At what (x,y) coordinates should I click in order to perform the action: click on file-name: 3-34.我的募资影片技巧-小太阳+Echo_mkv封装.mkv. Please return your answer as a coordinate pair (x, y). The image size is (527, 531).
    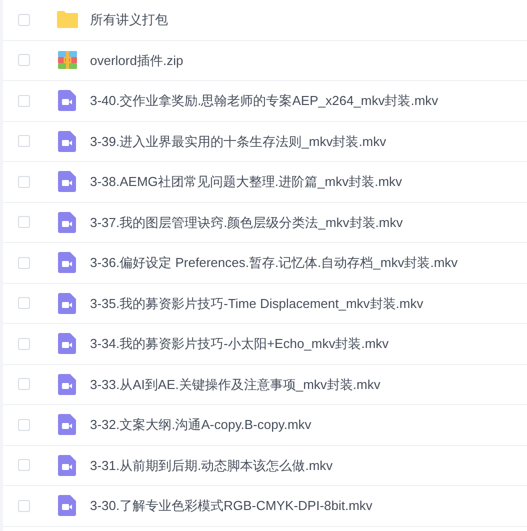
    Looking at the image, I should click on (239, 344).